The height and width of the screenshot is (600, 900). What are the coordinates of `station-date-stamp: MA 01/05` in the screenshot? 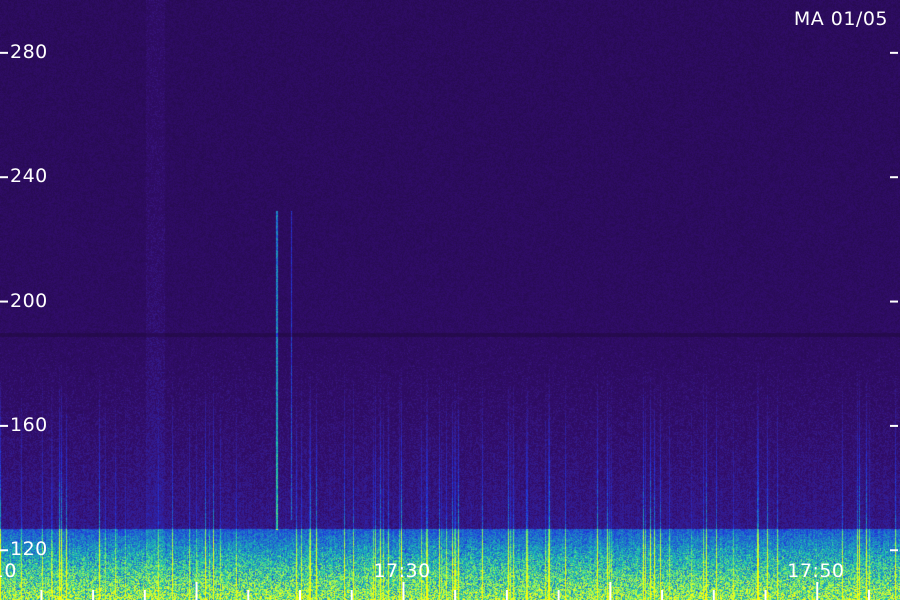 It's located at (840, 19).